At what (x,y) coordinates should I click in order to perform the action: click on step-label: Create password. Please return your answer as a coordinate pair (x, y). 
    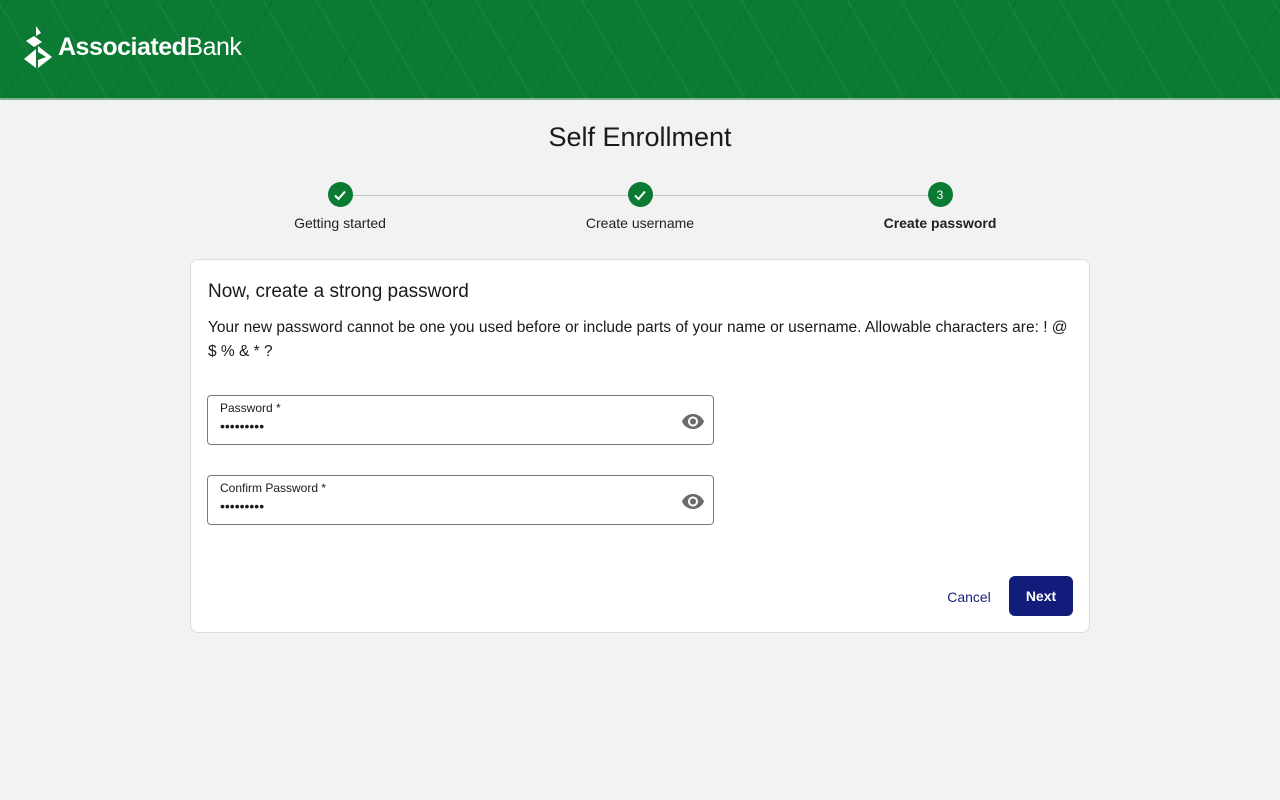
    Looking at the image, I should click on (940, 223).